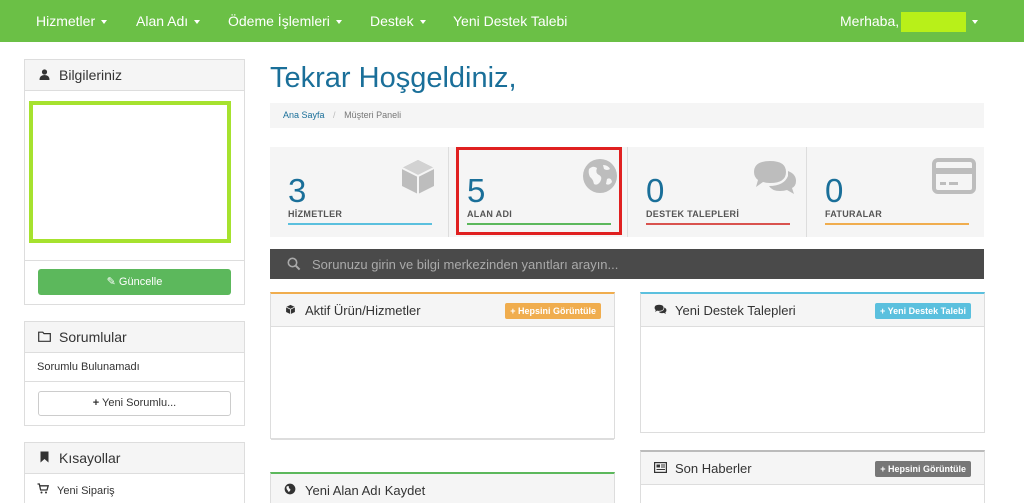 Image resolution: width=1024 pixels, height=503 pixels. I want to click on newspaper-icon, so click(660, 470).